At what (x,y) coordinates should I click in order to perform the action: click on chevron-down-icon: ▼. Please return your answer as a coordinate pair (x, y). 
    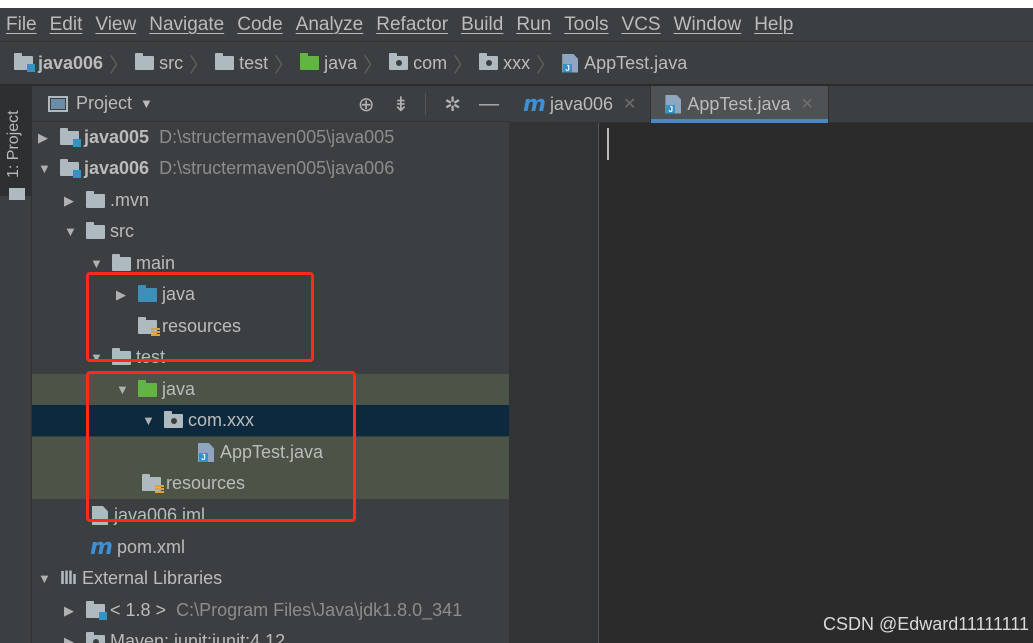
    Looking at the image, I should click on (146, 103).